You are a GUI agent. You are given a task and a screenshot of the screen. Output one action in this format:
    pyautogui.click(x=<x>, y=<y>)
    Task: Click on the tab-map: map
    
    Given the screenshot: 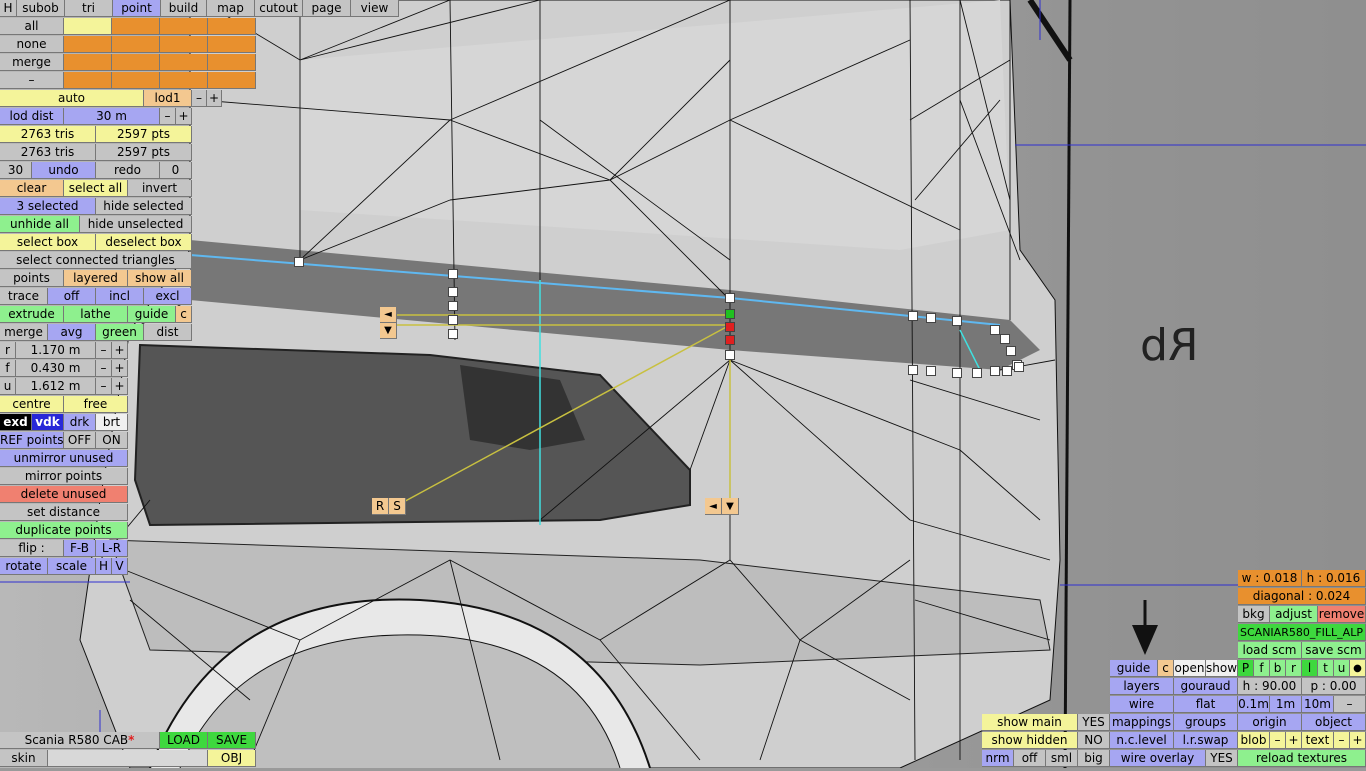 What is the action you would take?
    pyautogui.click(x=231, y=8)
    